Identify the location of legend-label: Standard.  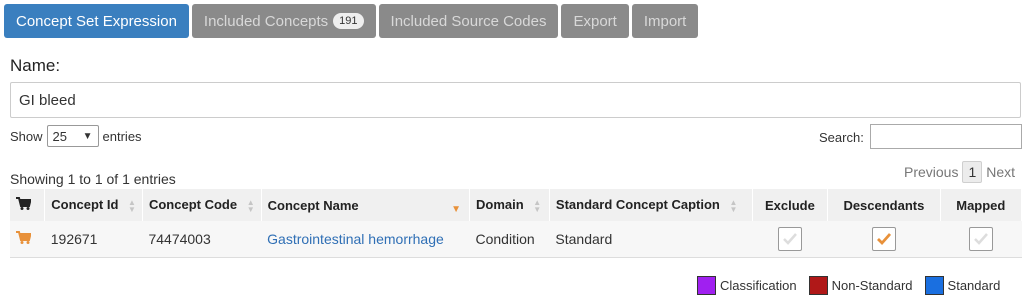
(974, 285).